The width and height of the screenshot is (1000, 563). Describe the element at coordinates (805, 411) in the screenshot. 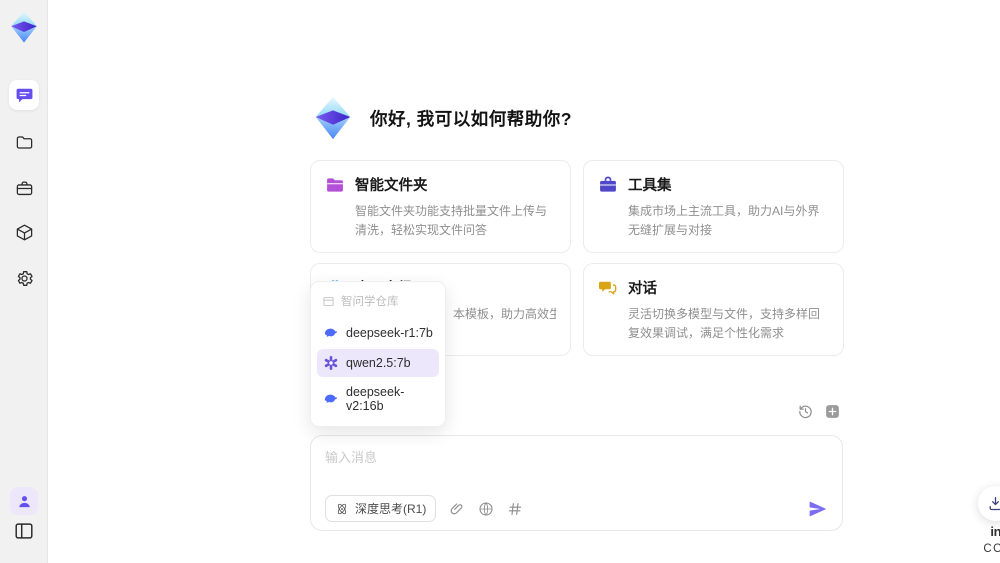

I see `history-icon` at that location.